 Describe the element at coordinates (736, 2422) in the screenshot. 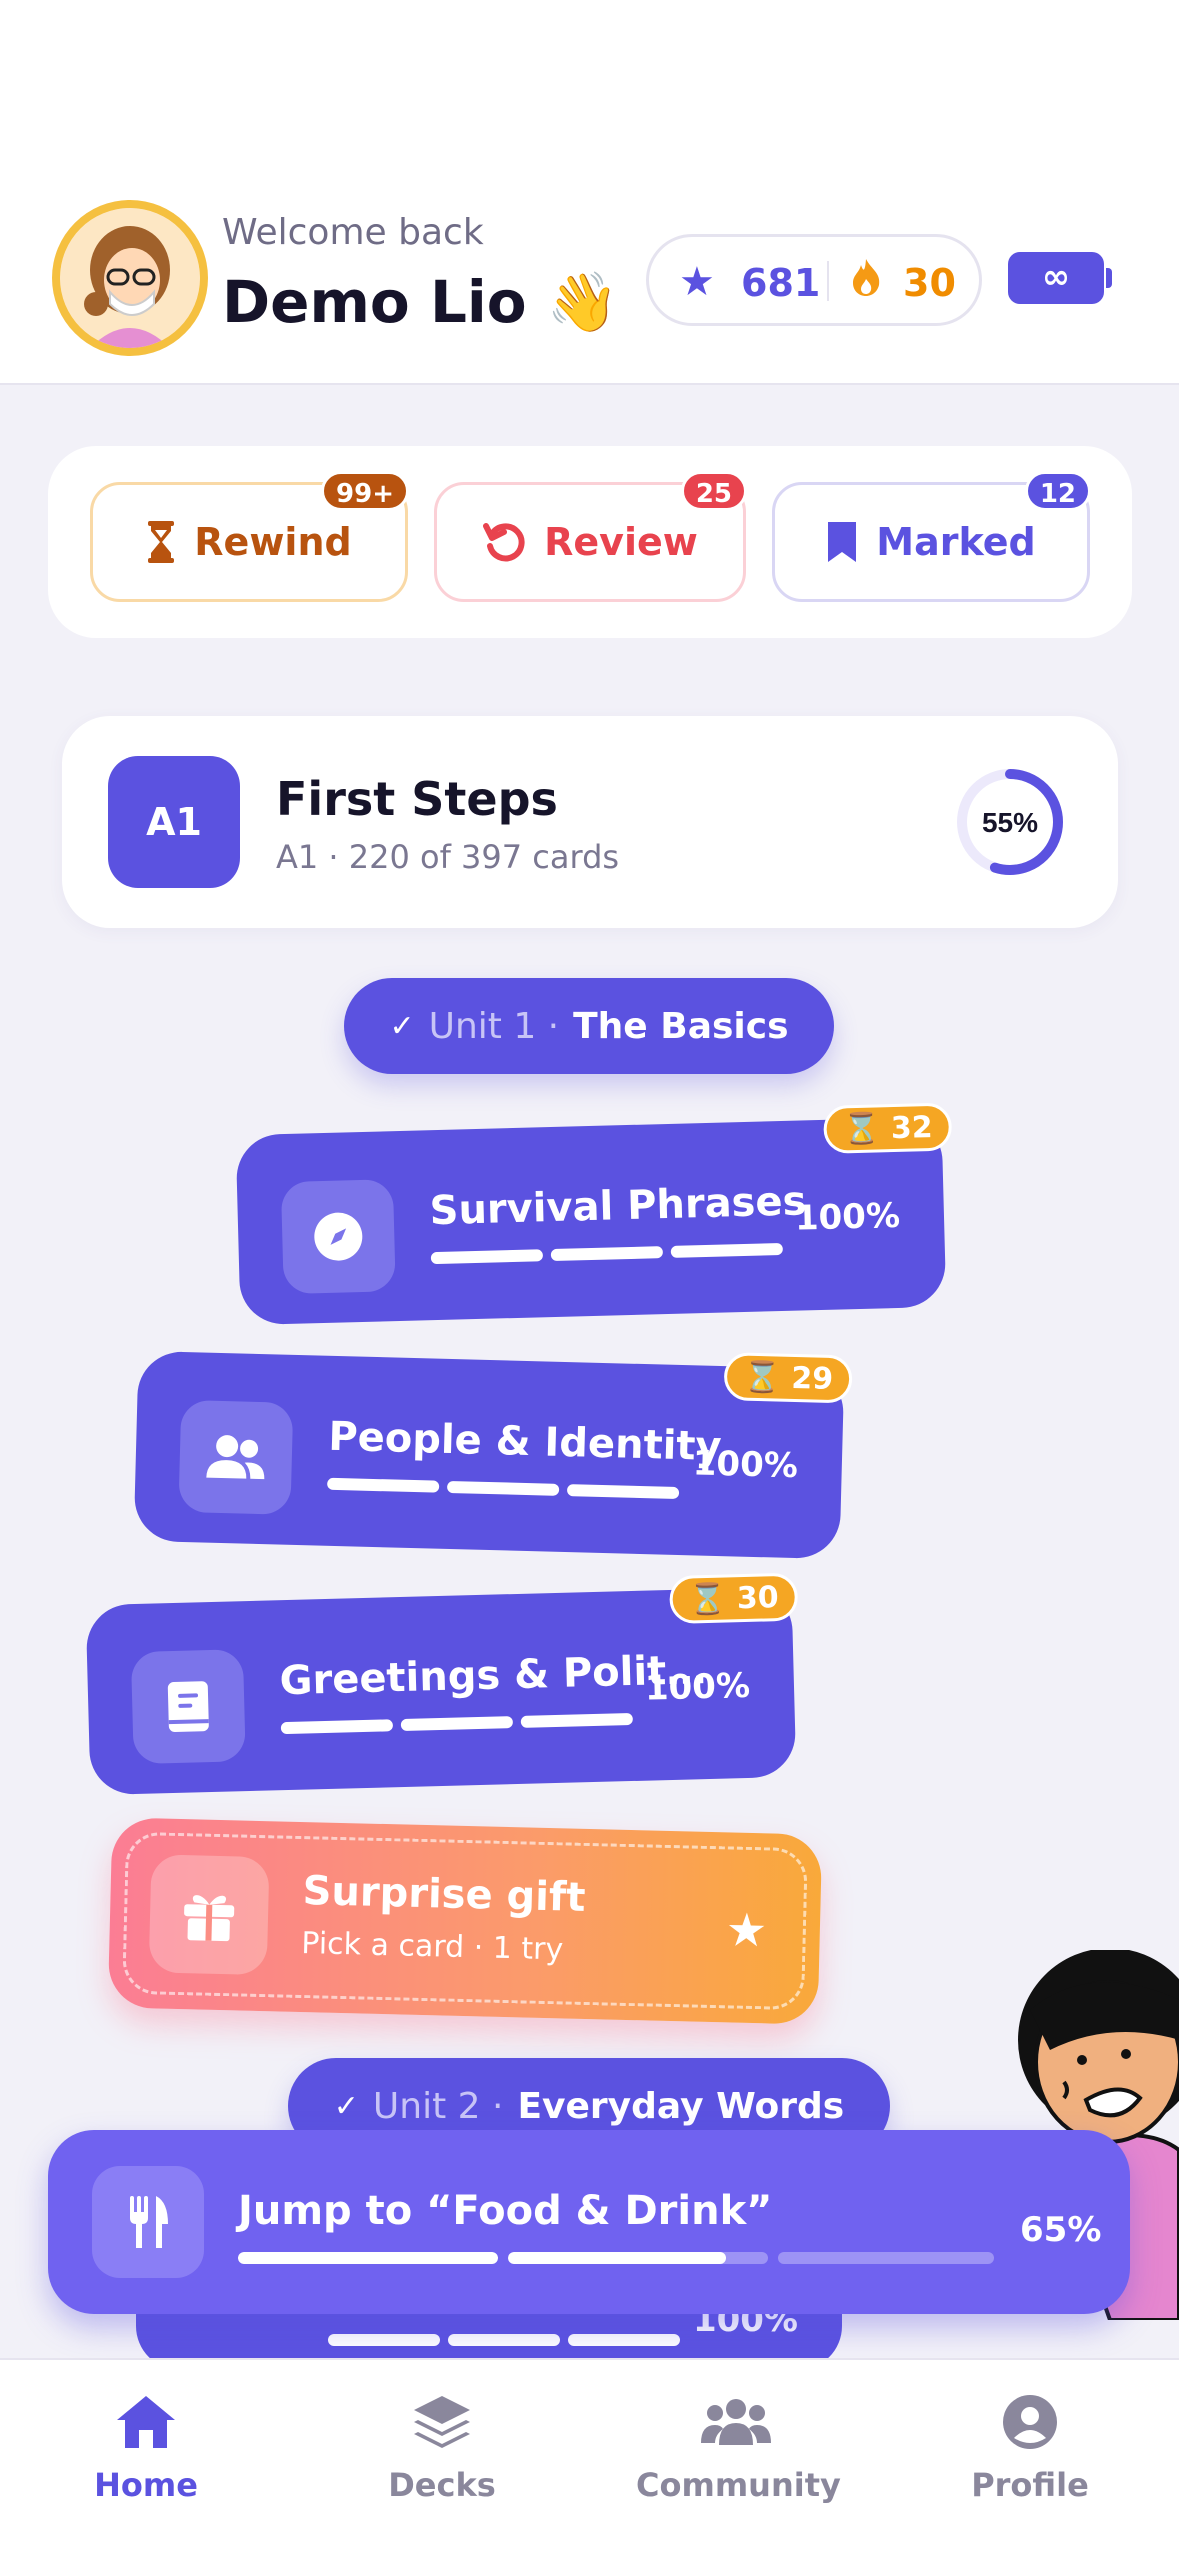

I see `community-icon` at that location.